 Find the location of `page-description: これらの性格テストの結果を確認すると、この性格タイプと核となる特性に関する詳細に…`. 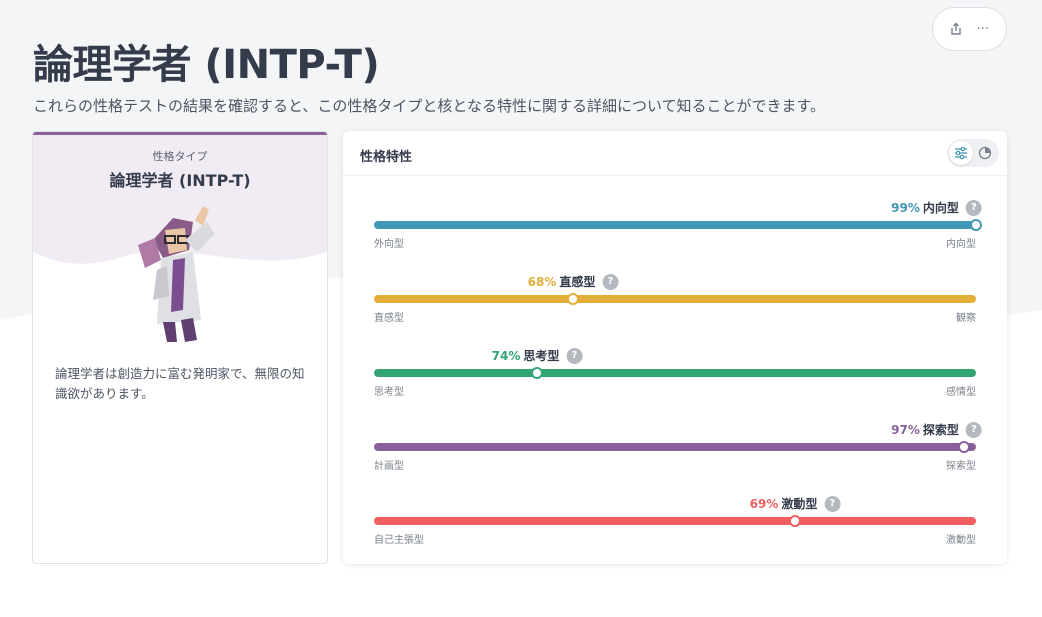

page-description: これらの性格テストの結果を確認すると、この性格タイプと核となる特性に関する詳細に… is located at coordinates (429, 106).